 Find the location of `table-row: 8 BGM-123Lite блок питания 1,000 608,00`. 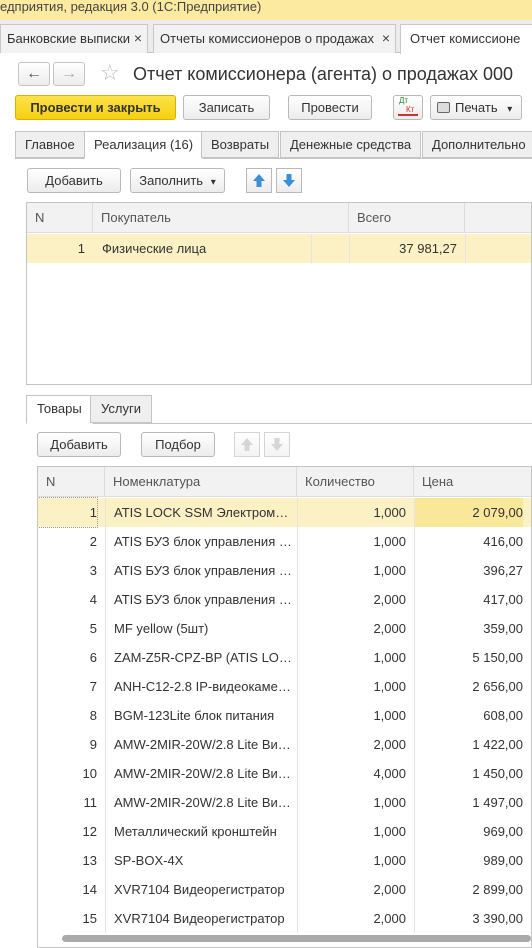

table-row: 8 BGM-123Lite блок питания 1,000 608,00 is located at coordinates (284, 715).